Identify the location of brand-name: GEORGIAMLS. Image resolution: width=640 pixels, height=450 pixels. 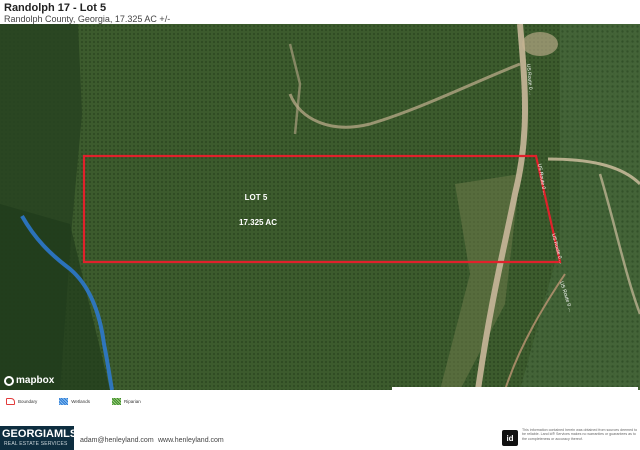
(40, 434).